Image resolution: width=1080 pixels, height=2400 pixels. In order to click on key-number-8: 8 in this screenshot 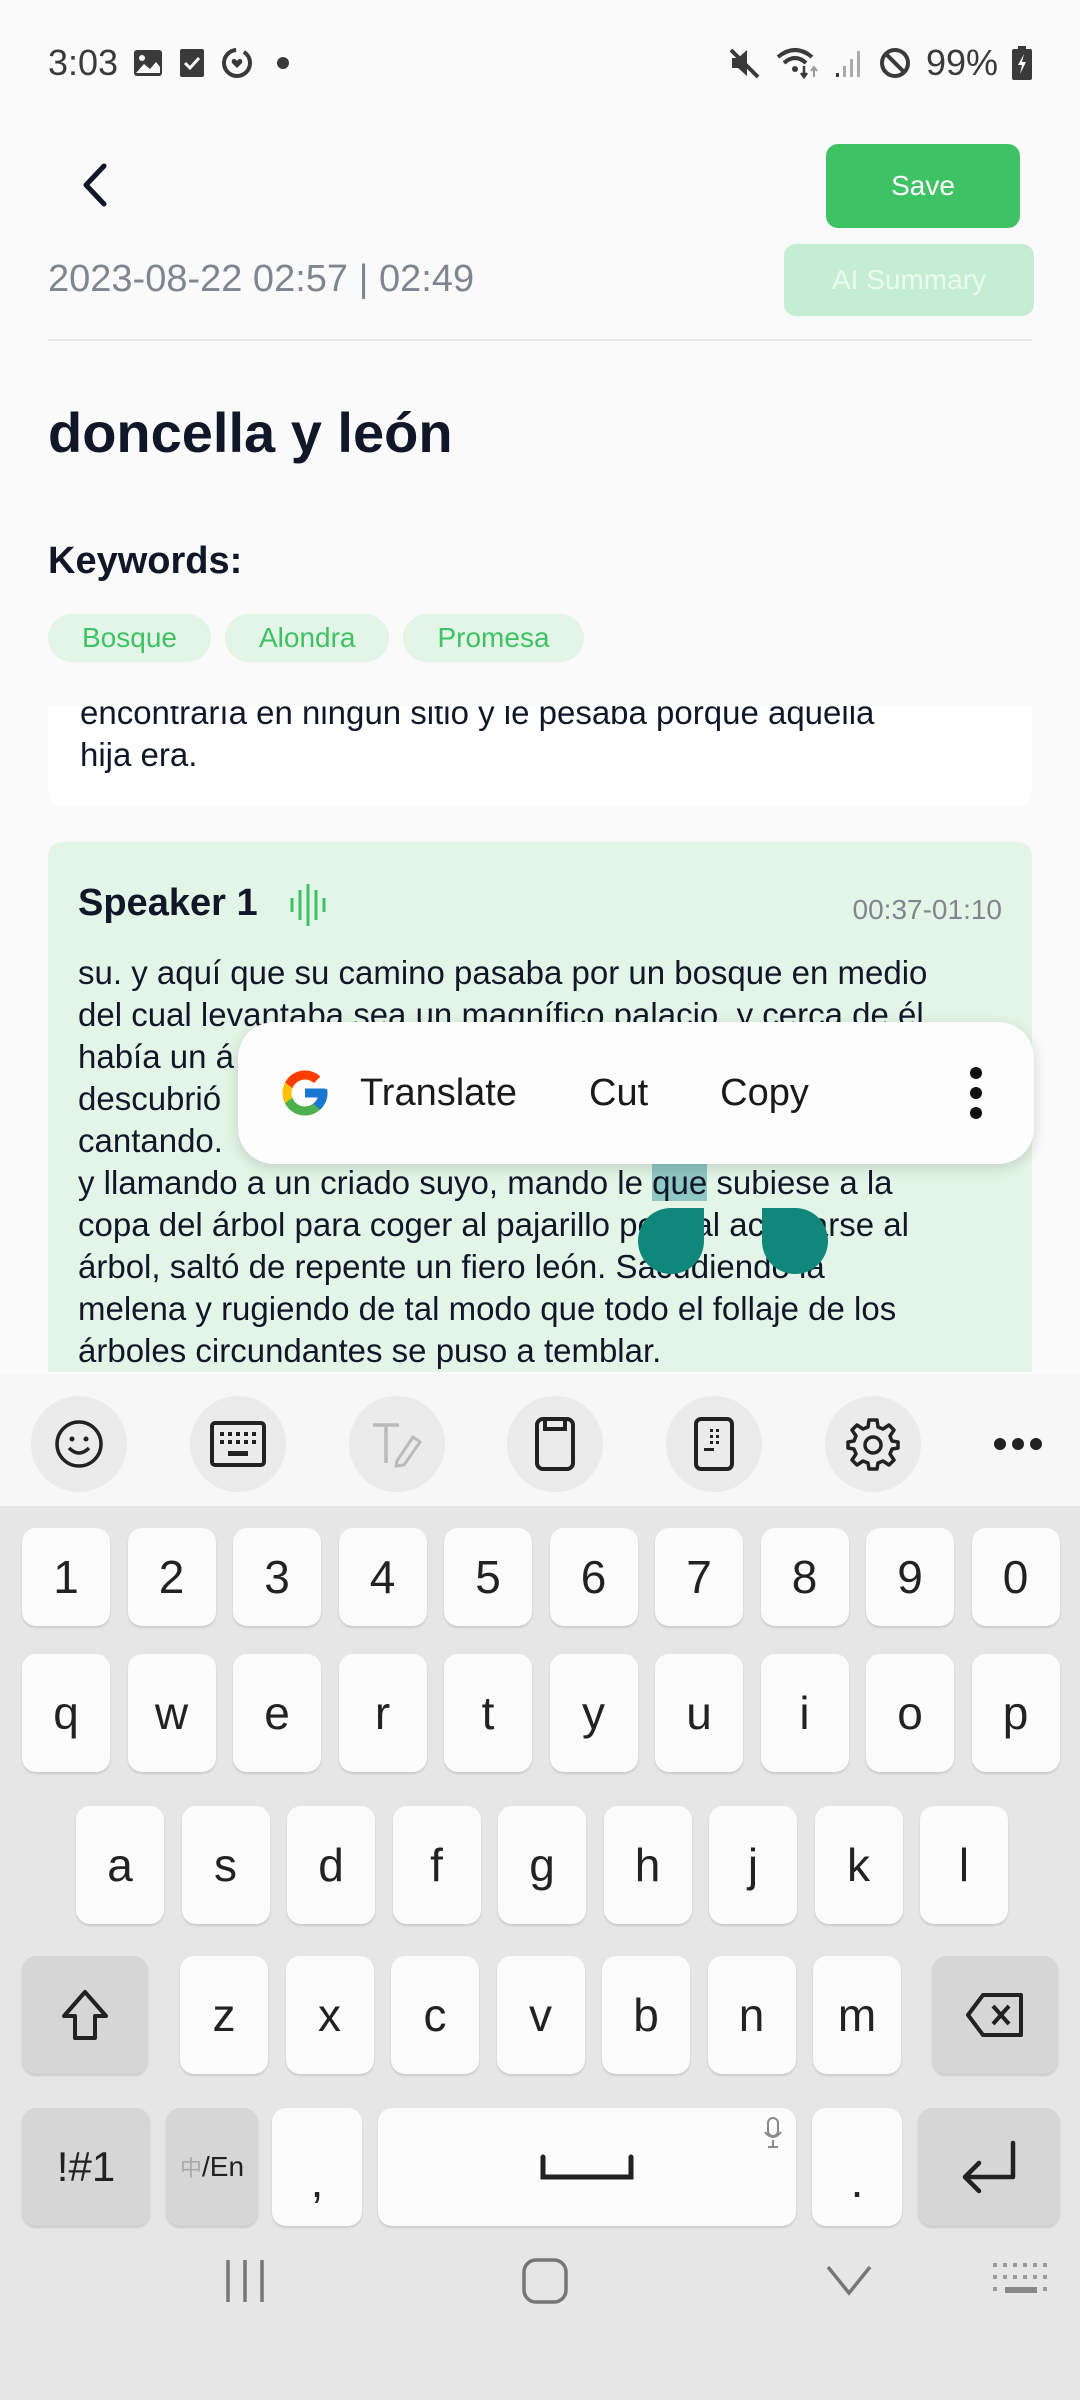, I will do `click(804, 1577)`.